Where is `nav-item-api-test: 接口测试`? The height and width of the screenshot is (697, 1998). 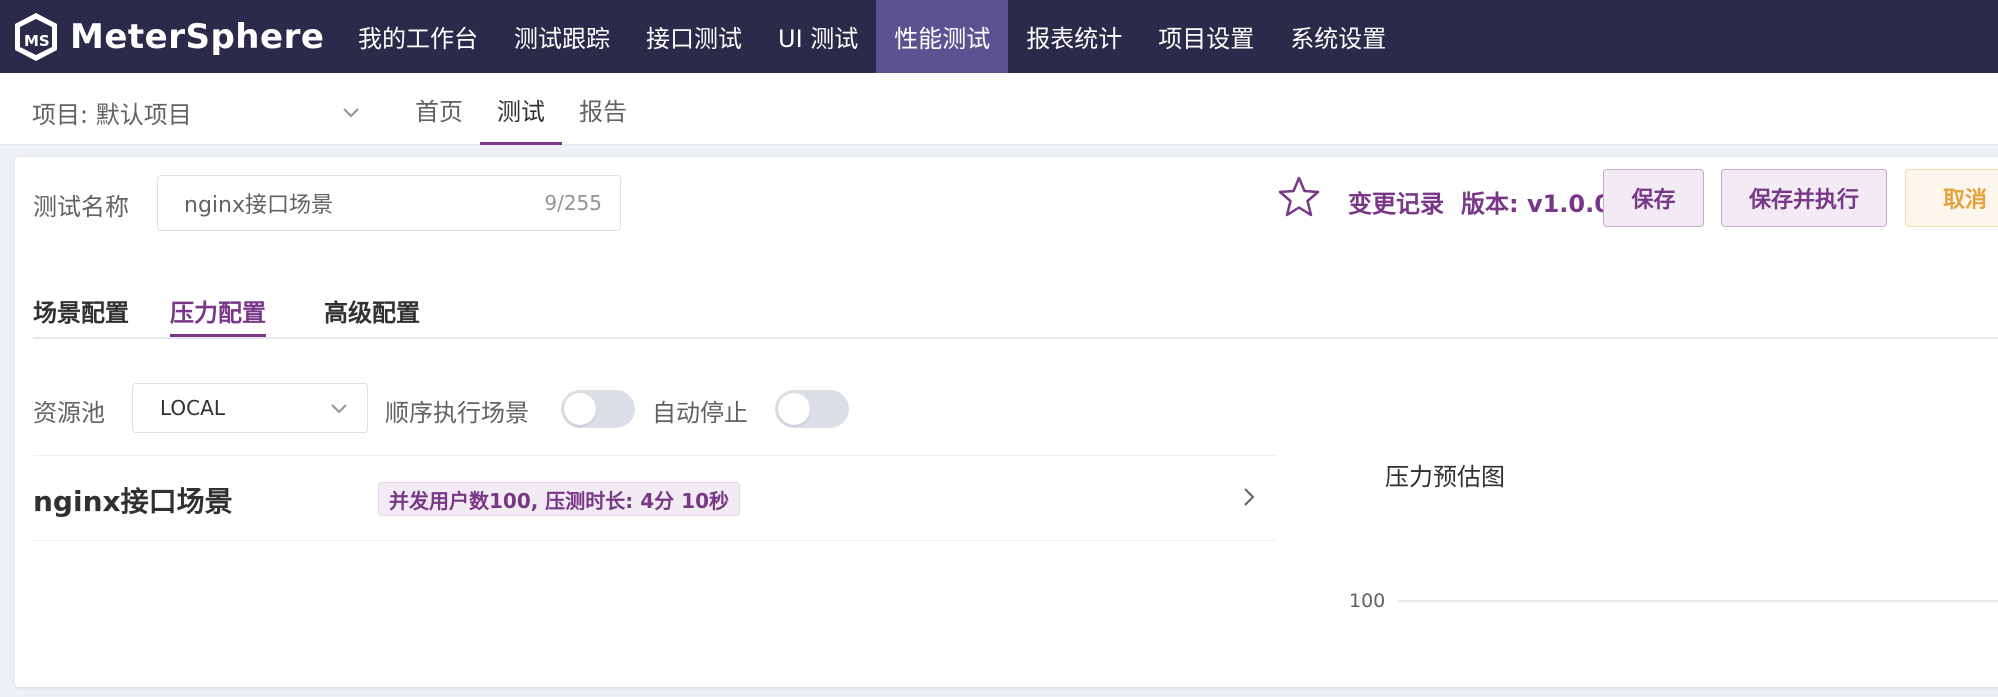
nav-item-api-test: 接口测试 is located at coordinates (694, 36).